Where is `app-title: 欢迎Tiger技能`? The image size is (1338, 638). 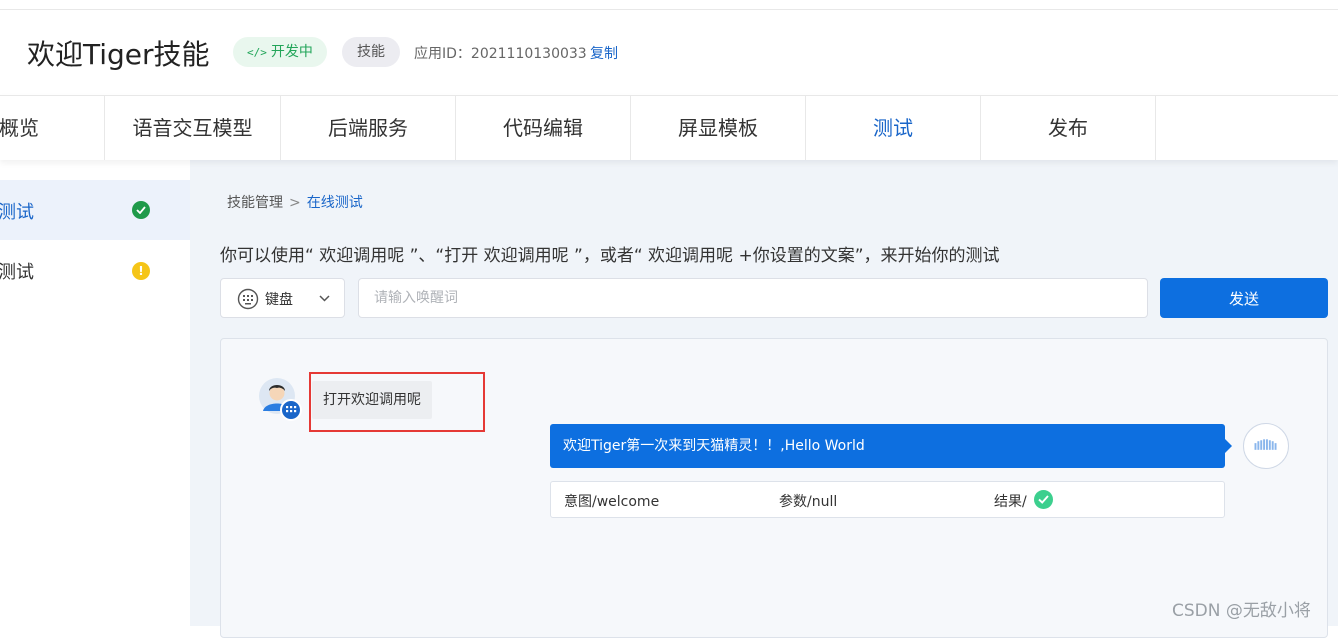
app-title: 欢迎Tiger技能 is located at coordinates (118, 54).